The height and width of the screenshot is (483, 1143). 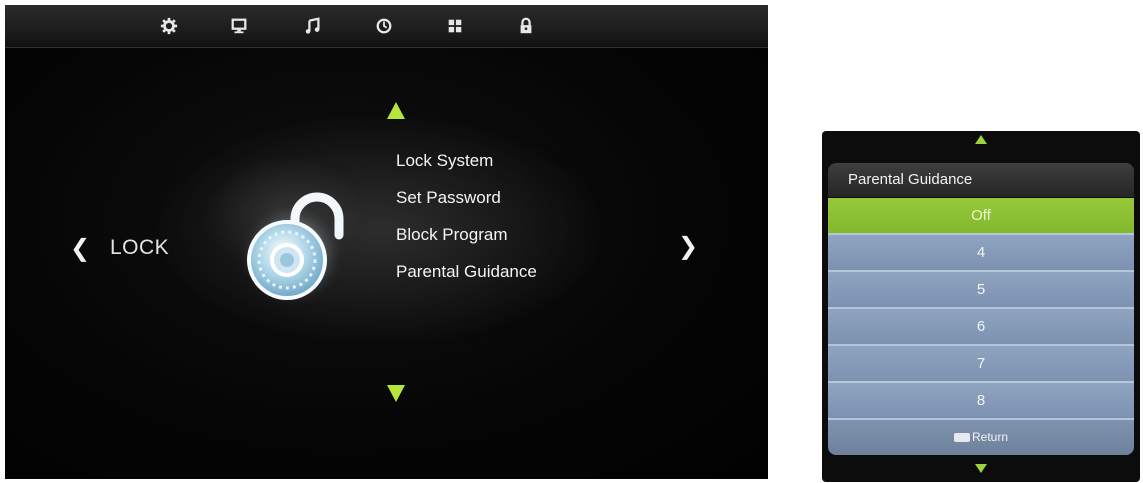 What do you see at coordinates (981, 401) in the screenshot?
I see `rating-option-8: 8` at bounding box center [981, 401].